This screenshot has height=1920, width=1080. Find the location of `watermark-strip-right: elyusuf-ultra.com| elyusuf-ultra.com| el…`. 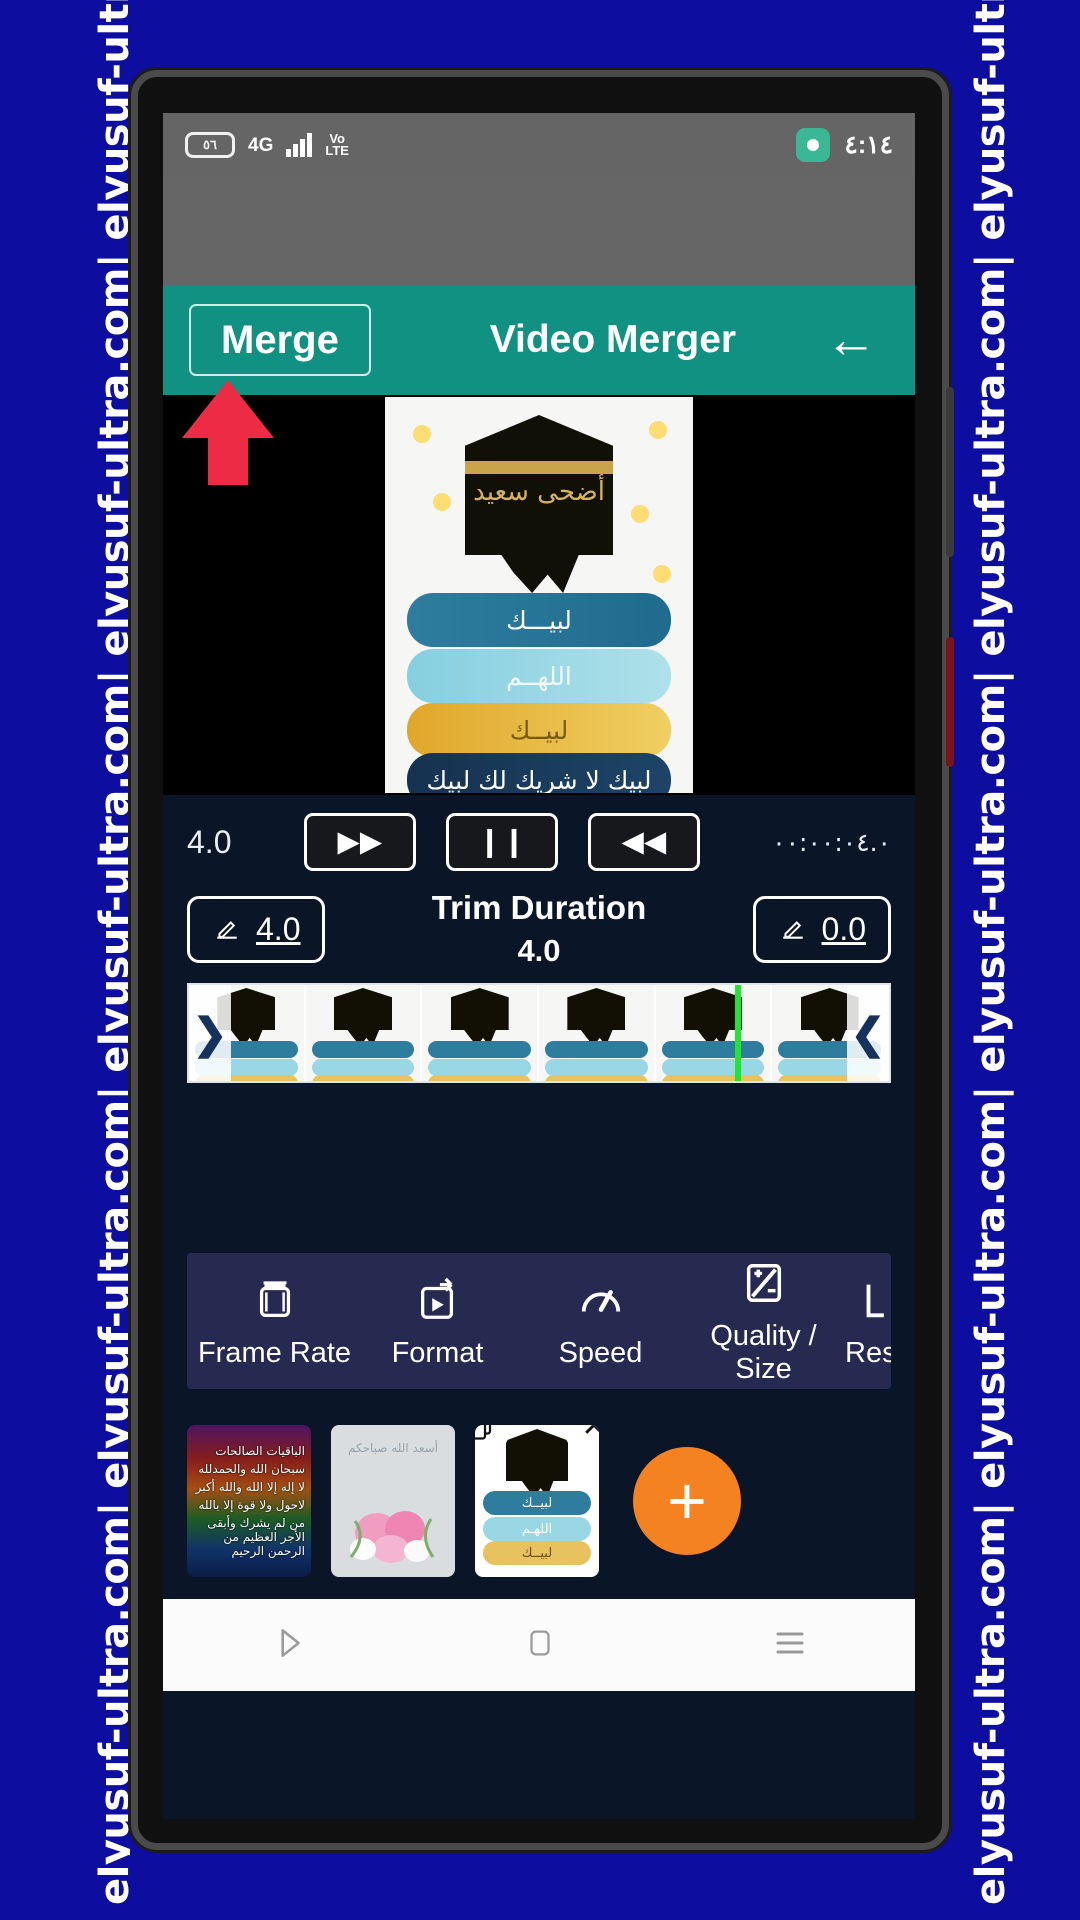

watermark-strip-right: elyusuf-ultra.com| elyusuf-ultra.com| el… is located at coordinates (1015, 960).